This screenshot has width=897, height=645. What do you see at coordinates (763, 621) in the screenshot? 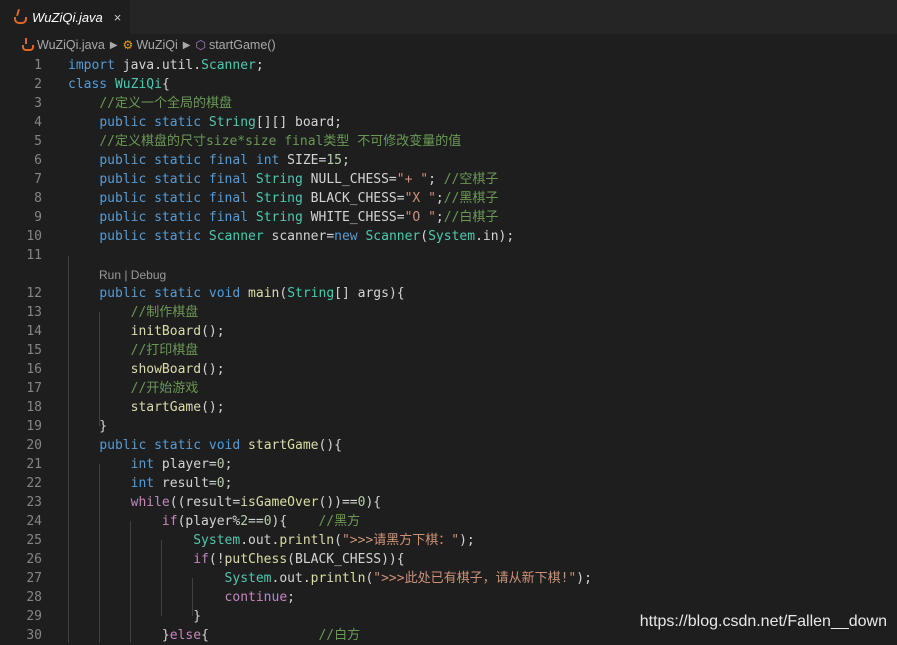
I see `watermark: https://blog.csdn.net/Fallen__down` at bounding box center [763, 621].